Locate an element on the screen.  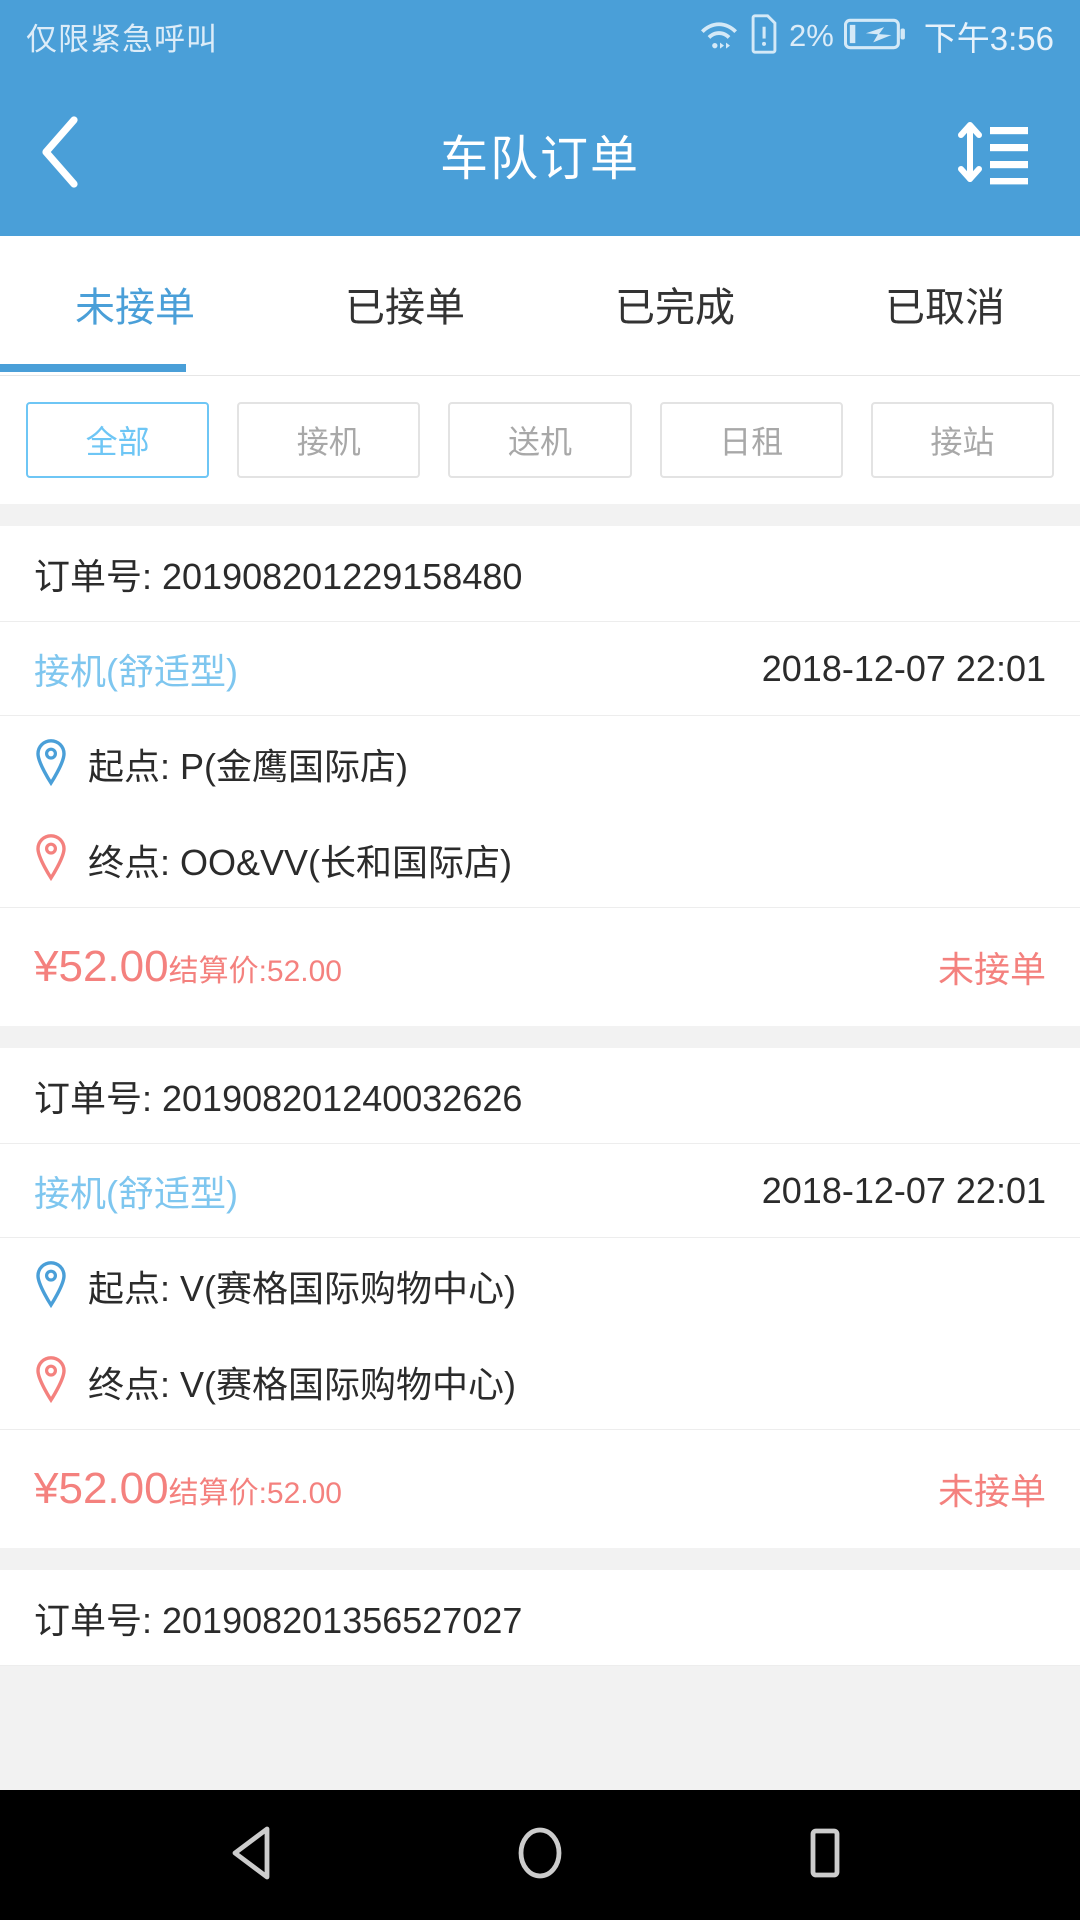
tab-label: 已接单 is located at coordinates (405, 308).